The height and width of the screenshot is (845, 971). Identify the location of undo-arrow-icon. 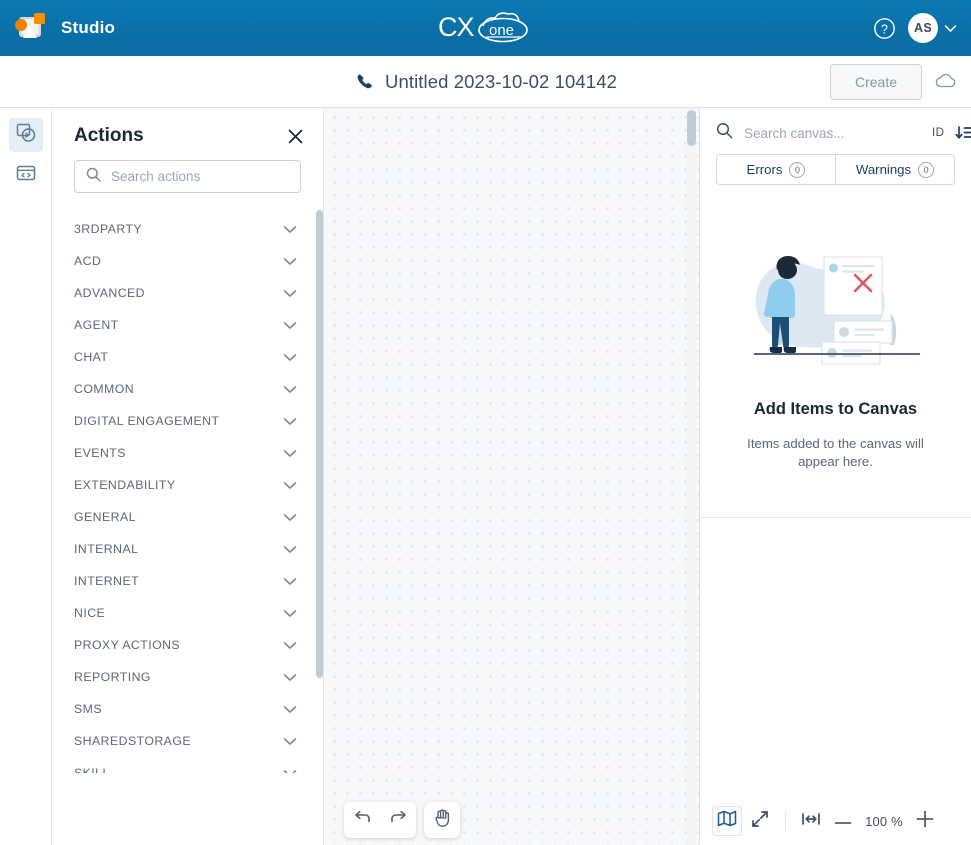
(362, 820).